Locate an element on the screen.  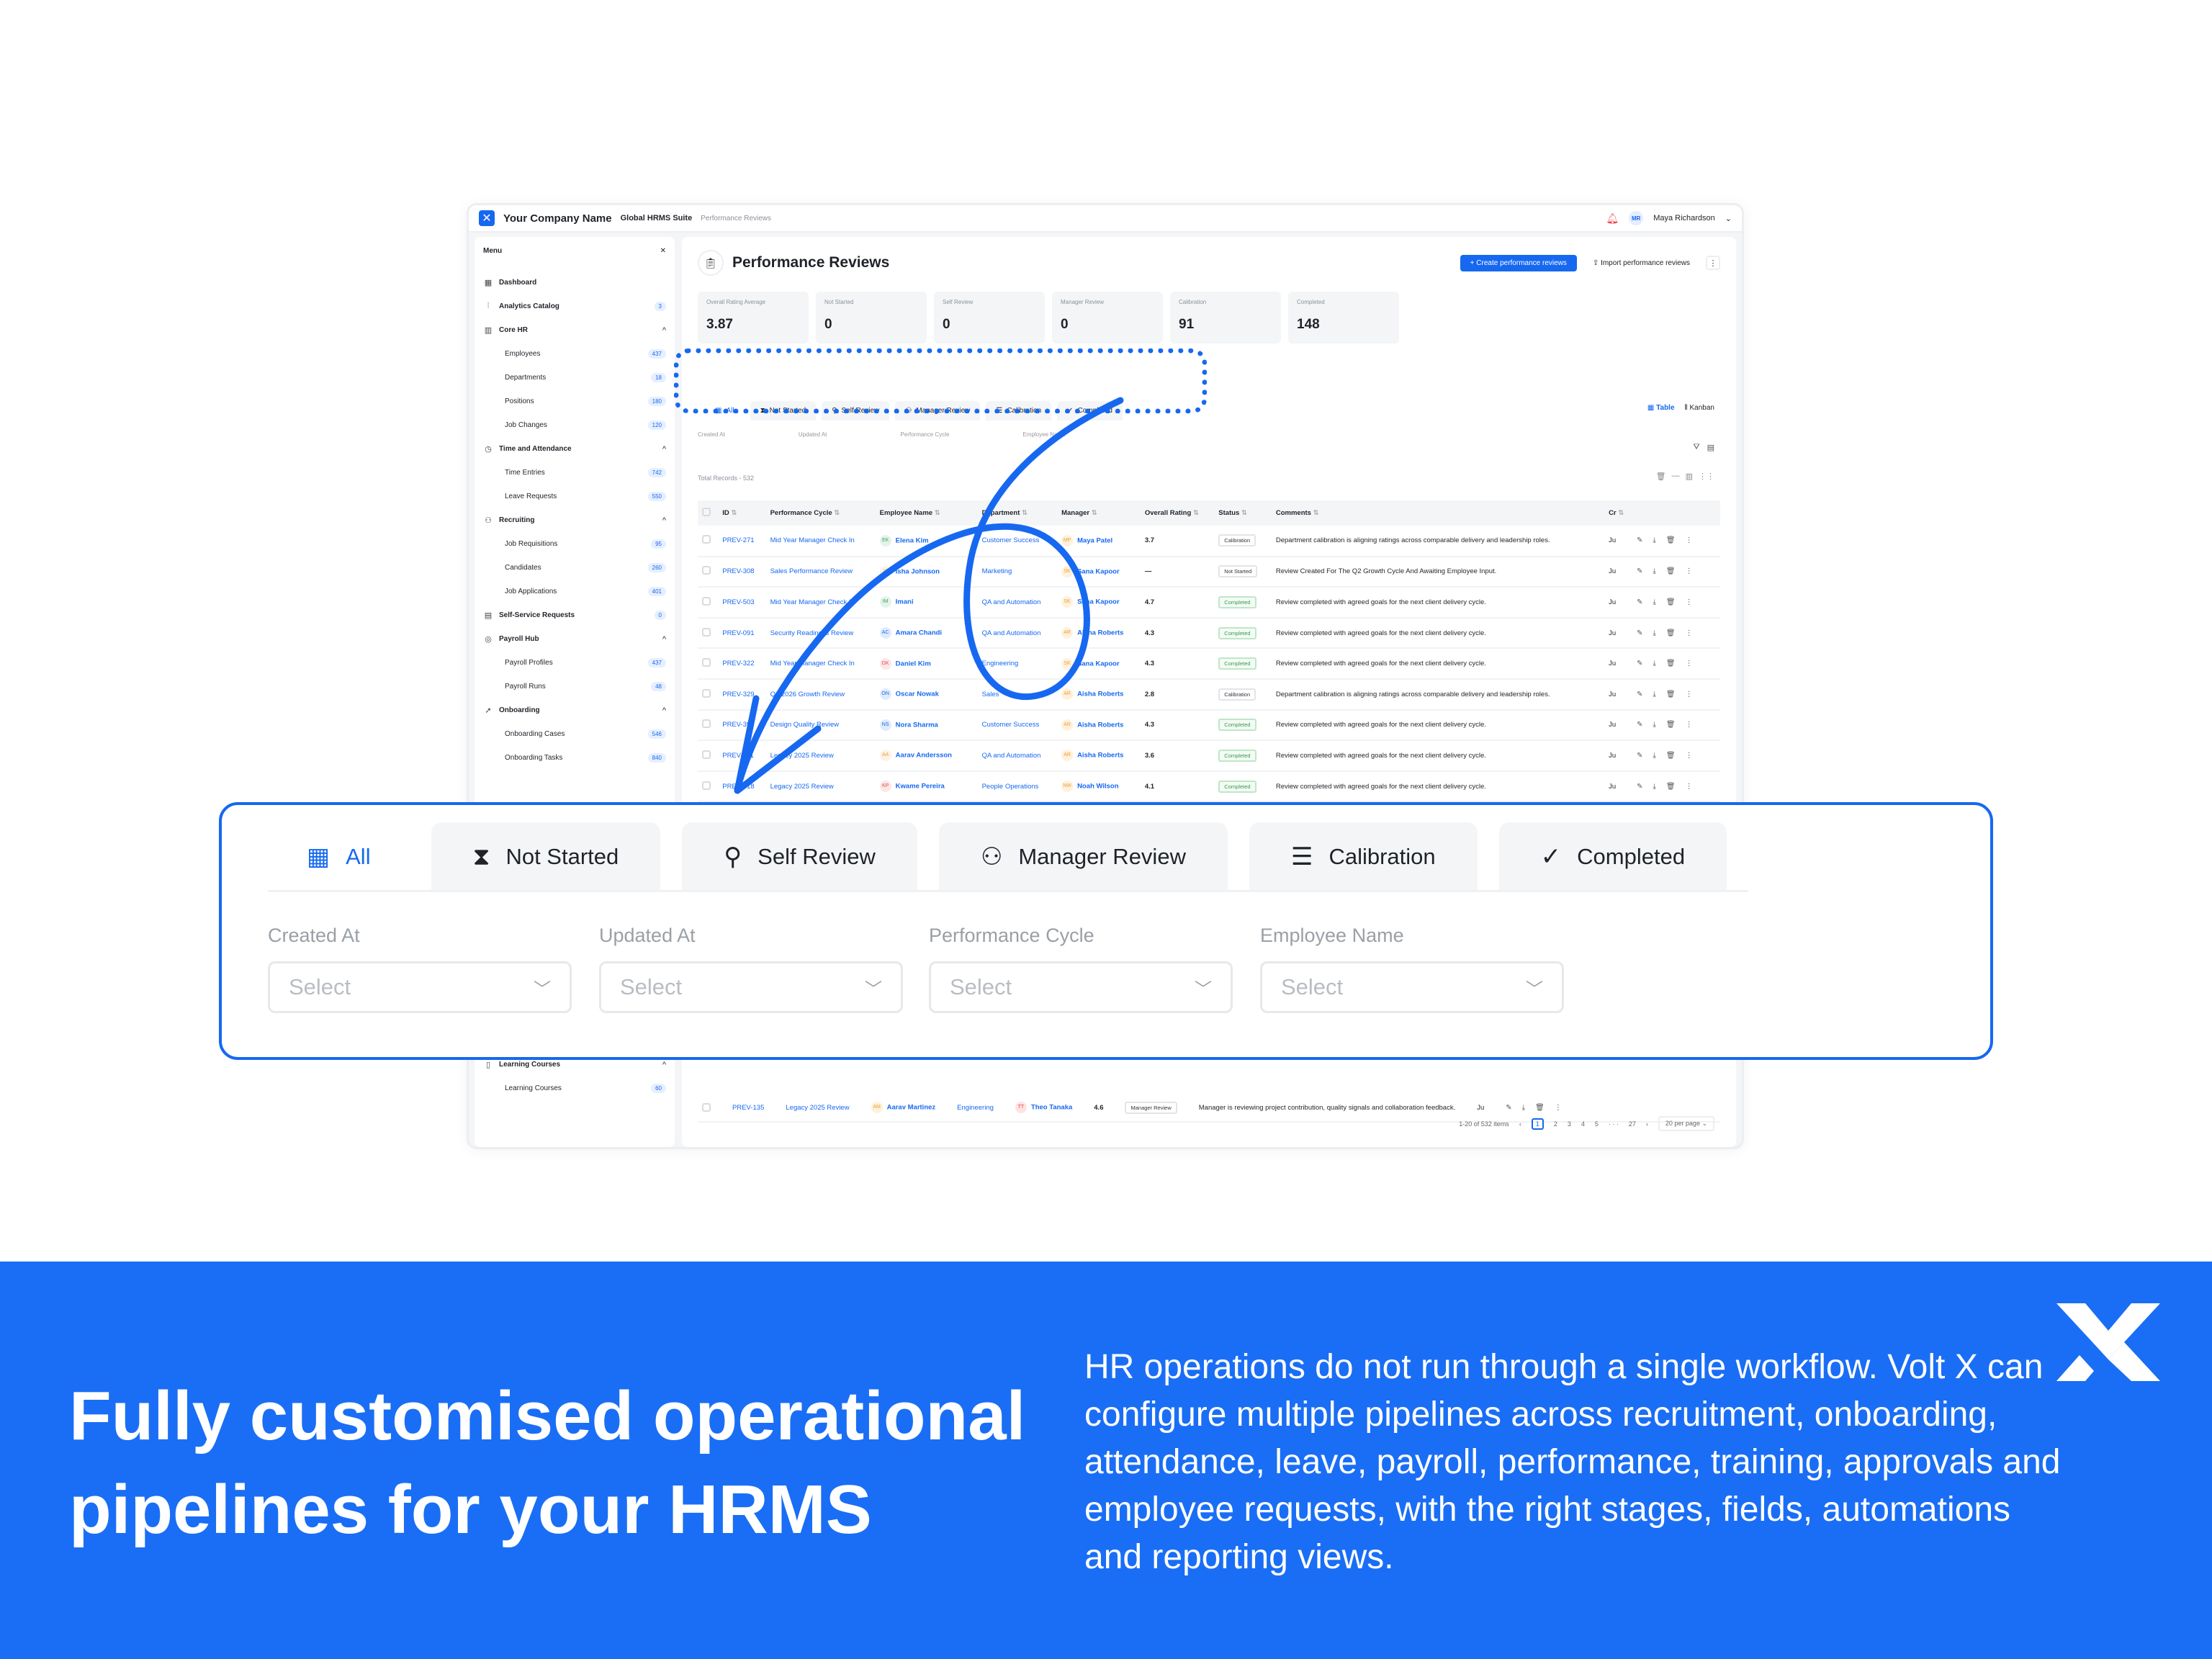
employee-name: Aarav Martinez is located at coordinates (911, 1108).